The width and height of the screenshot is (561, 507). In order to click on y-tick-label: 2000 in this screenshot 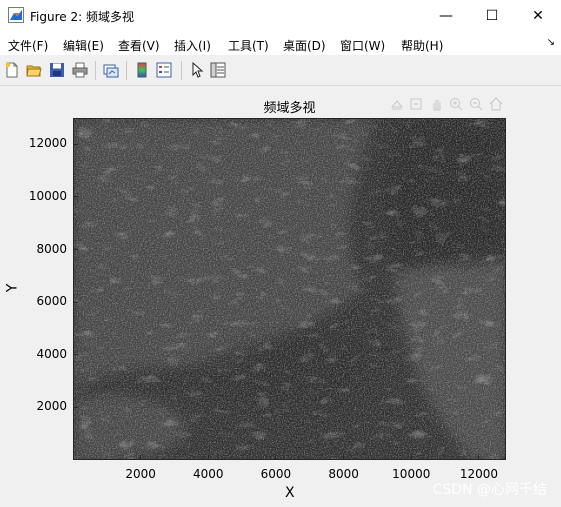, I will do `click(51, 406)`.